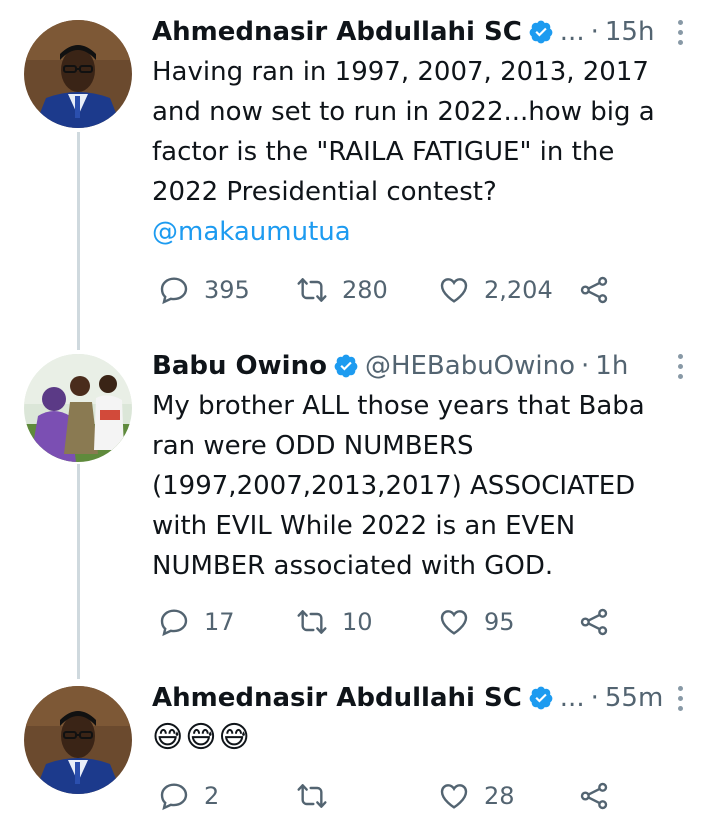 This screenshot has height=836, width=720. Describe the element at coordinates (353, 566) in the screenshot. I see `tweet-text-line: NUMBER associated with GOD.` at that location.